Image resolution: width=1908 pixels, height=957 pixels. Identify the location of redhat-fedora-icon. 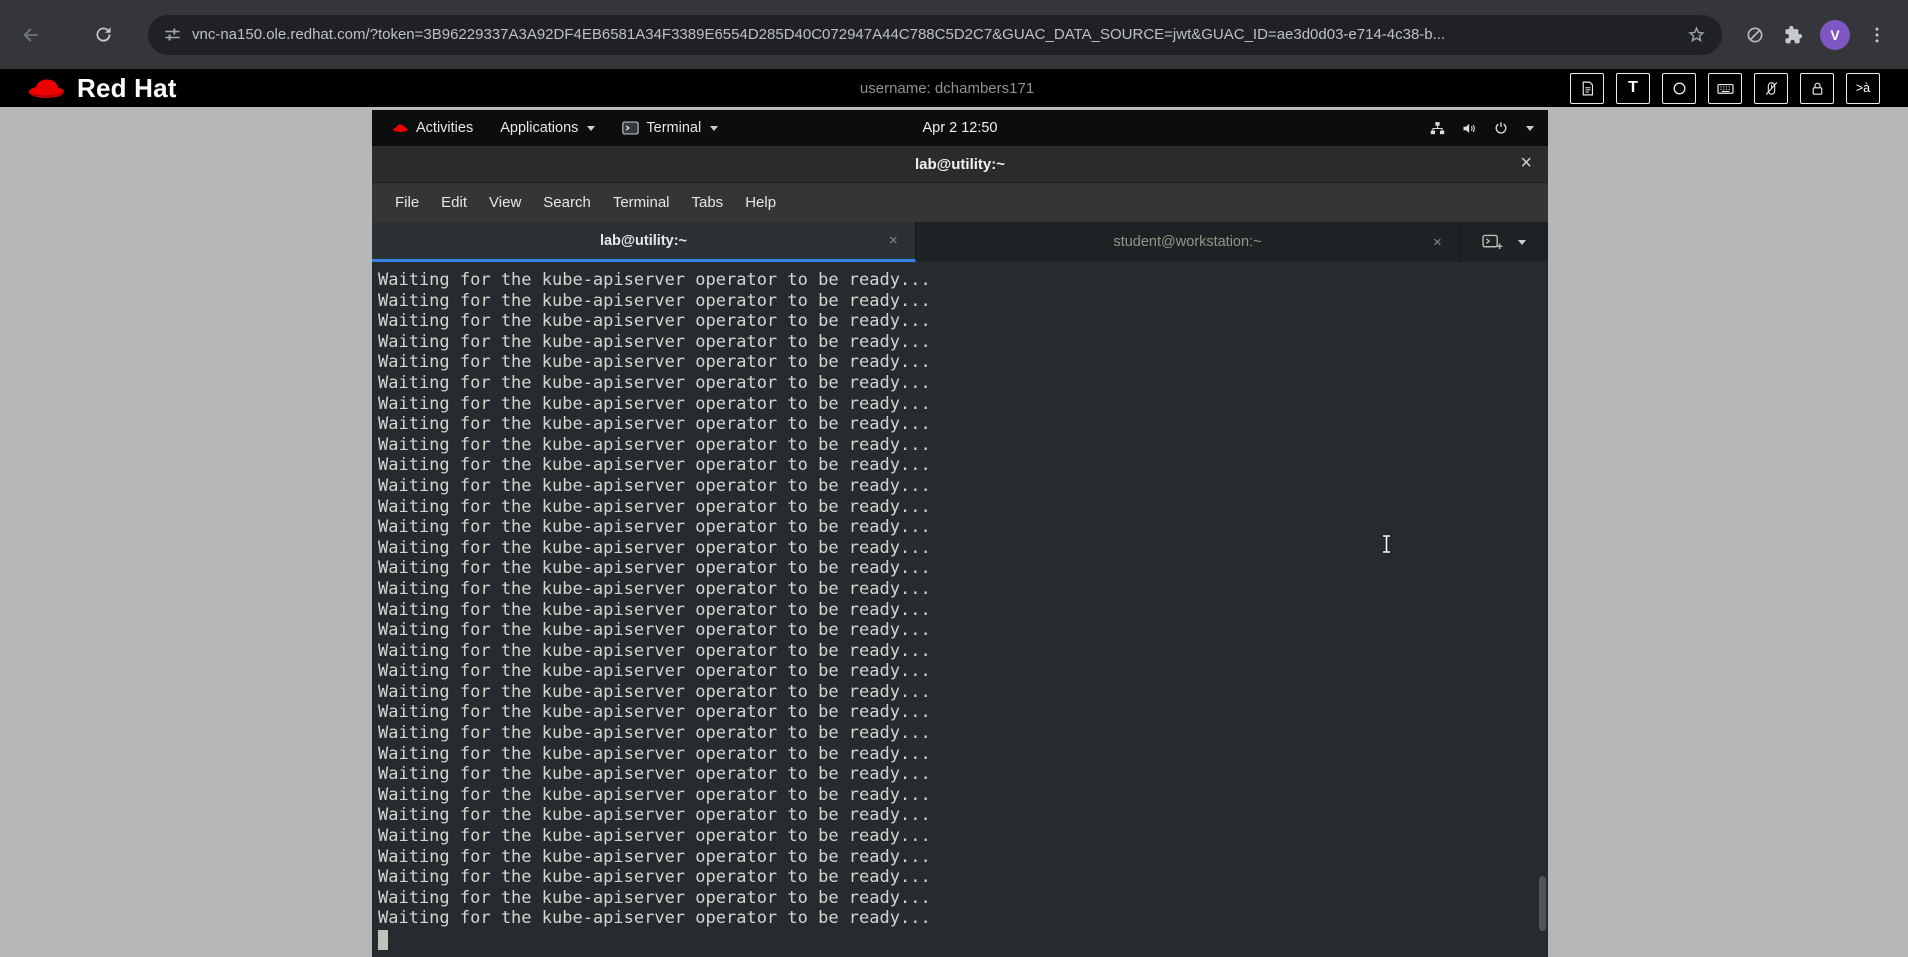
(46, 88).